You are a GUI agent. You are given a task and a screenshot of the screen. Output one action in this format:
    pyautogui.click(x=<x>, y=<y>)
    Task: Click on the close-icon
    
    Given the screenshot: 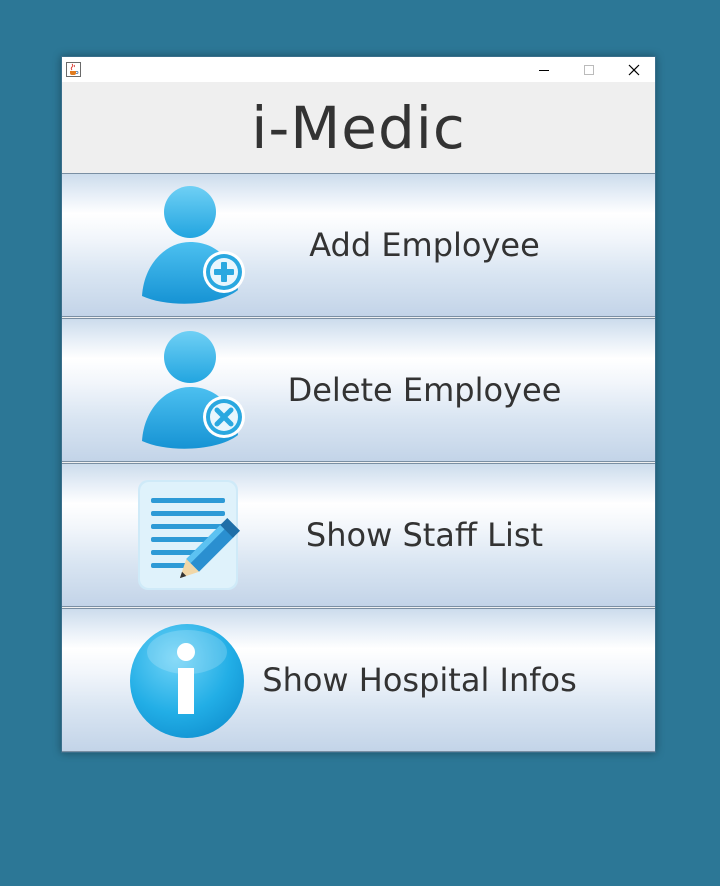 What is the action you would take?
    pyautogui.click(x=633, y=69)
    